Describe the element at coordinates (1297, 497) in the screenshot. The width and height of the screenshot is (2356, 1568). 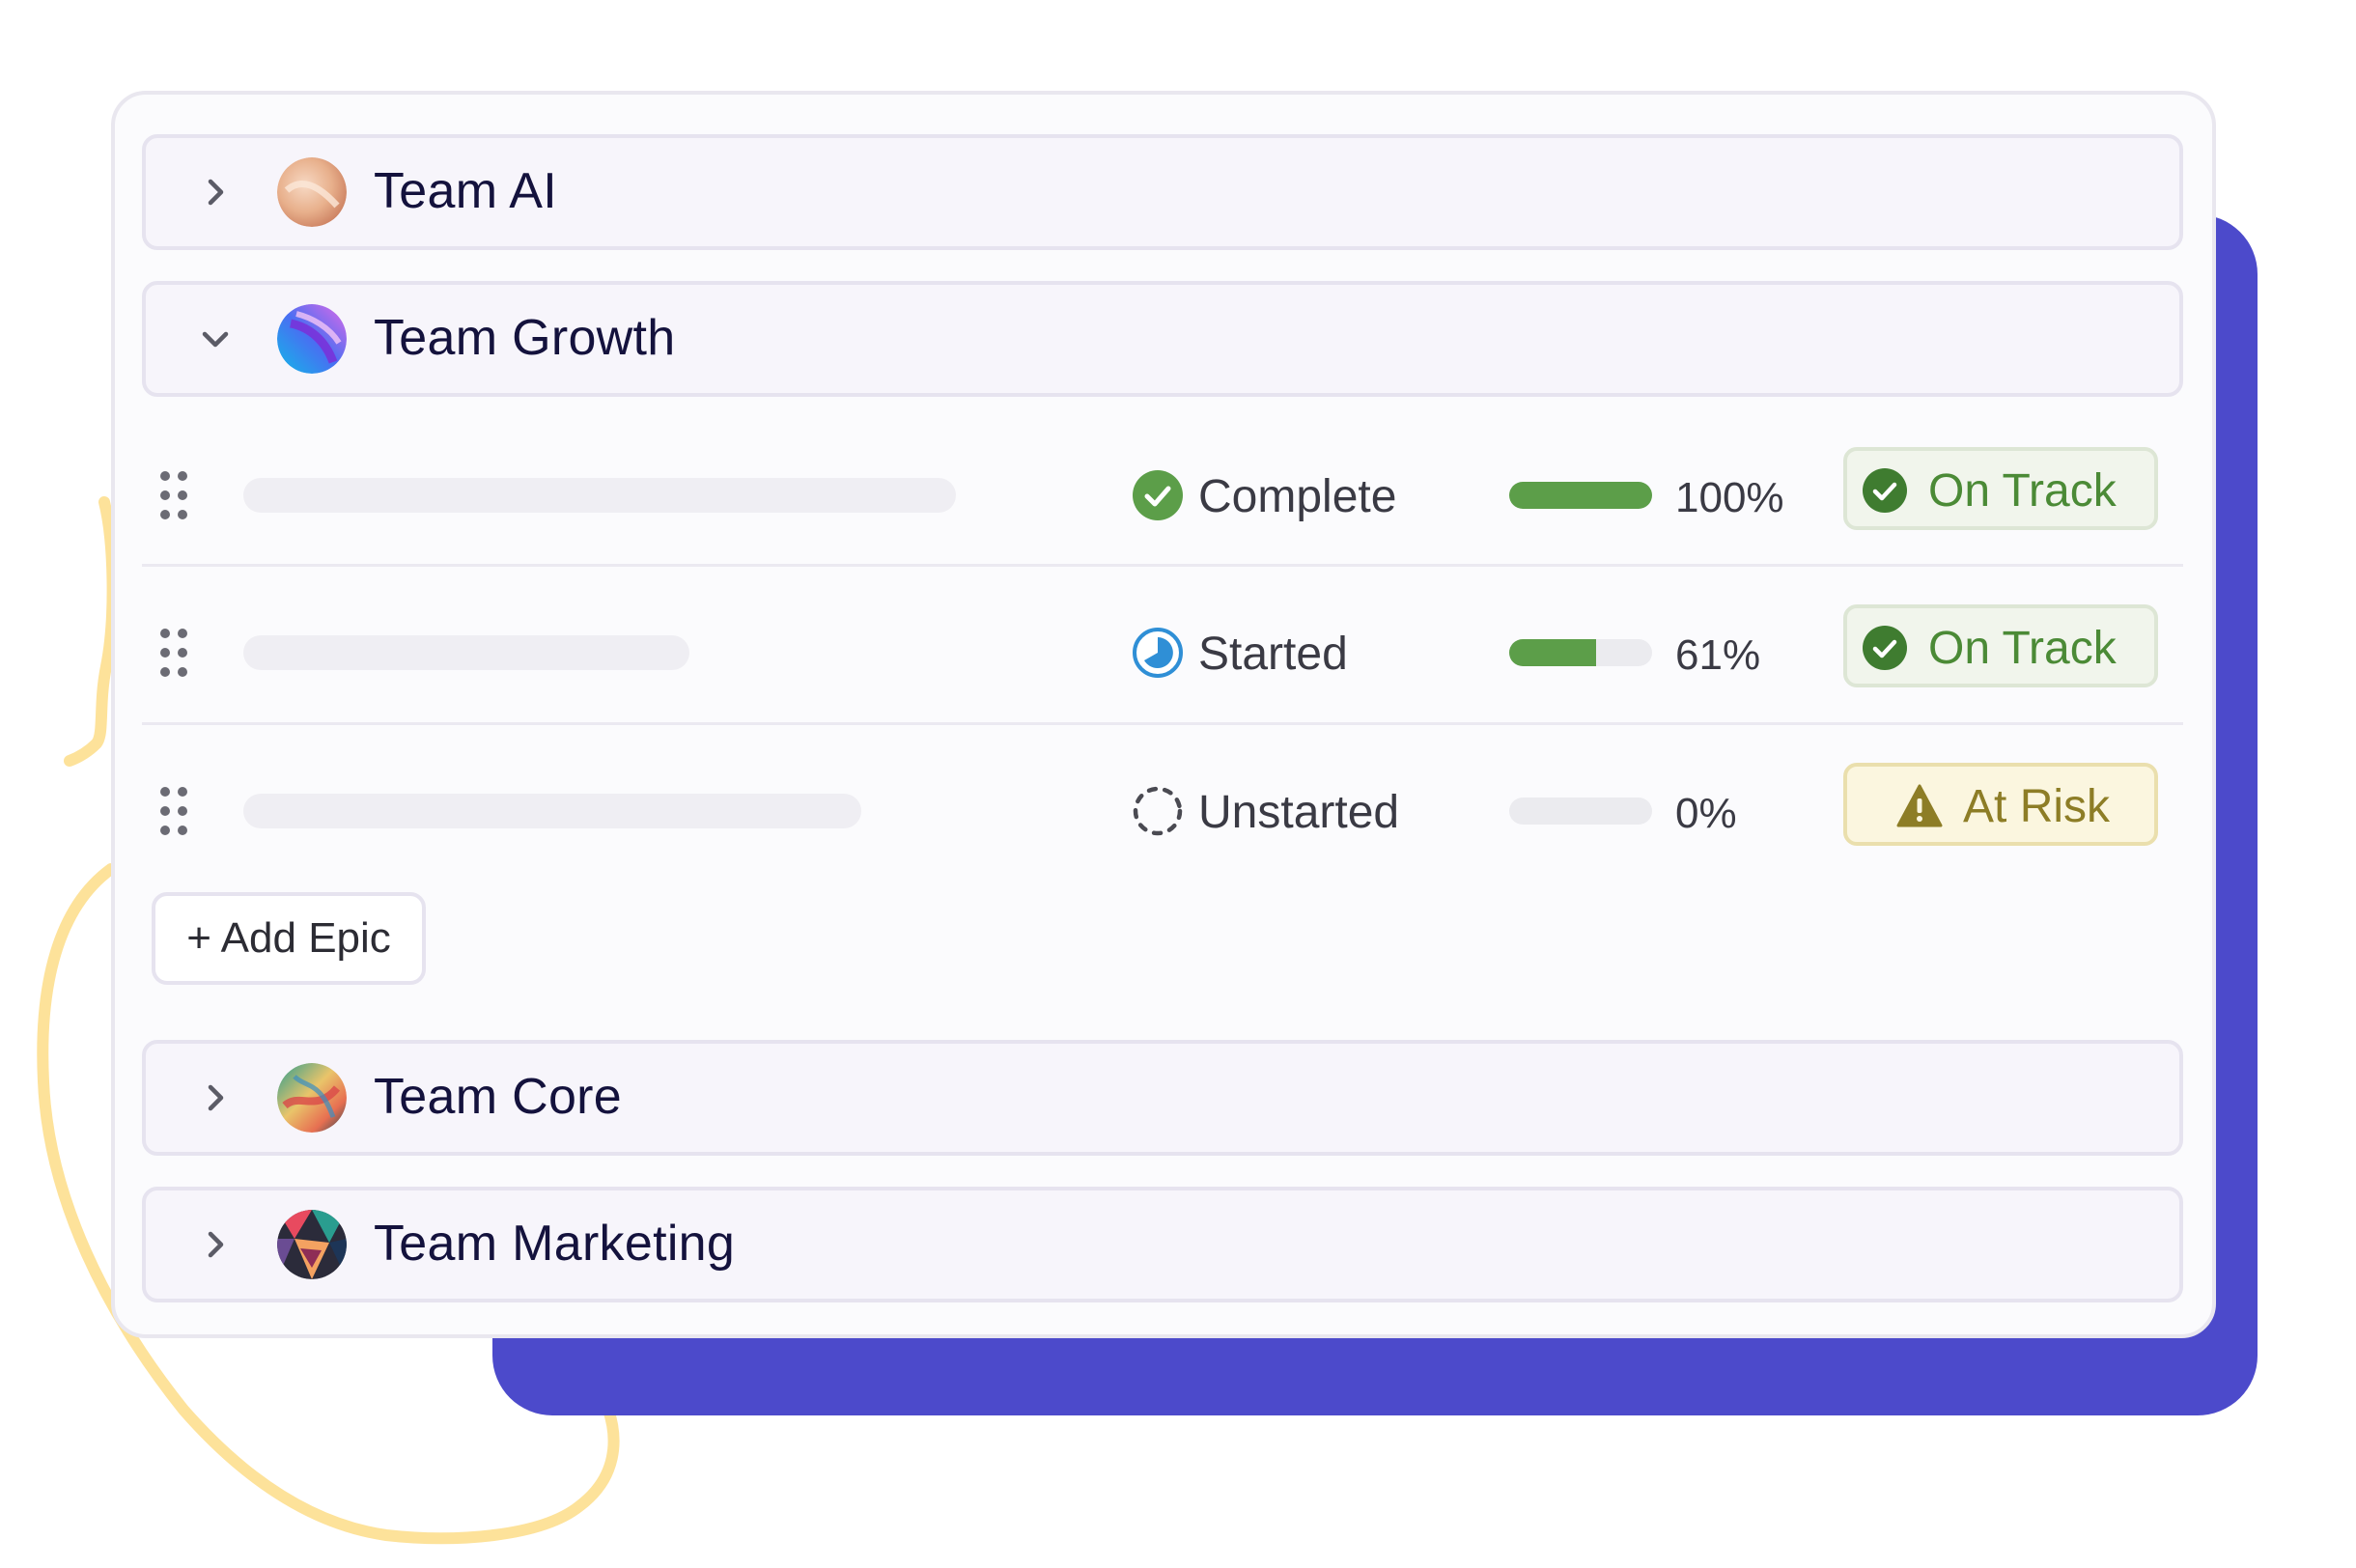
I see `status-label: Complete` at that location.